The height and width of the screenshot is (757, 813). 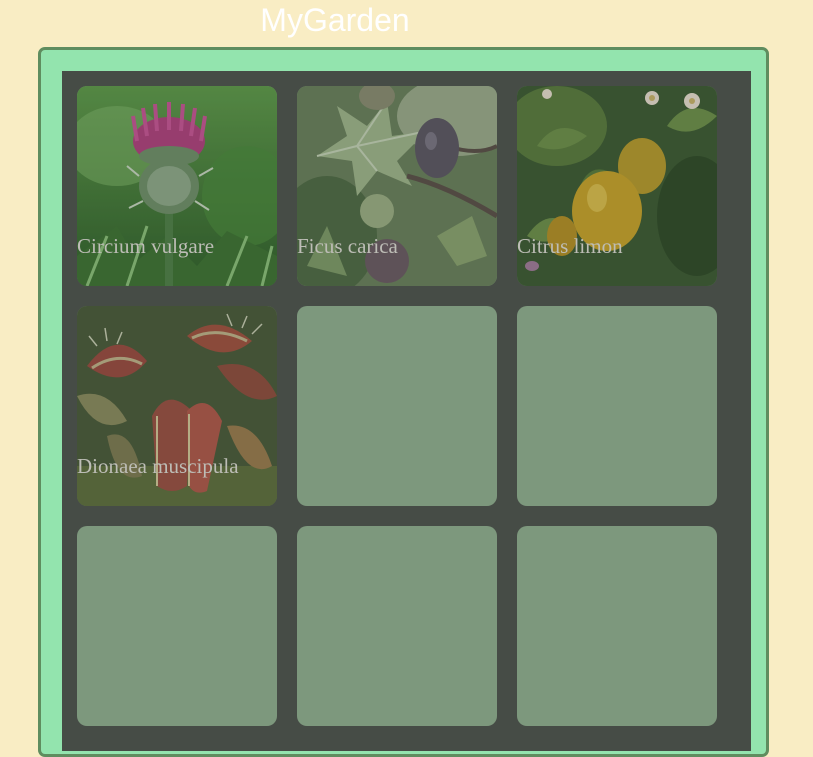 What do you see at coordinates (397, 186) in the screenshot?
I see `plant-slot-1: Ficus carica` at bounding box center [397, 186].